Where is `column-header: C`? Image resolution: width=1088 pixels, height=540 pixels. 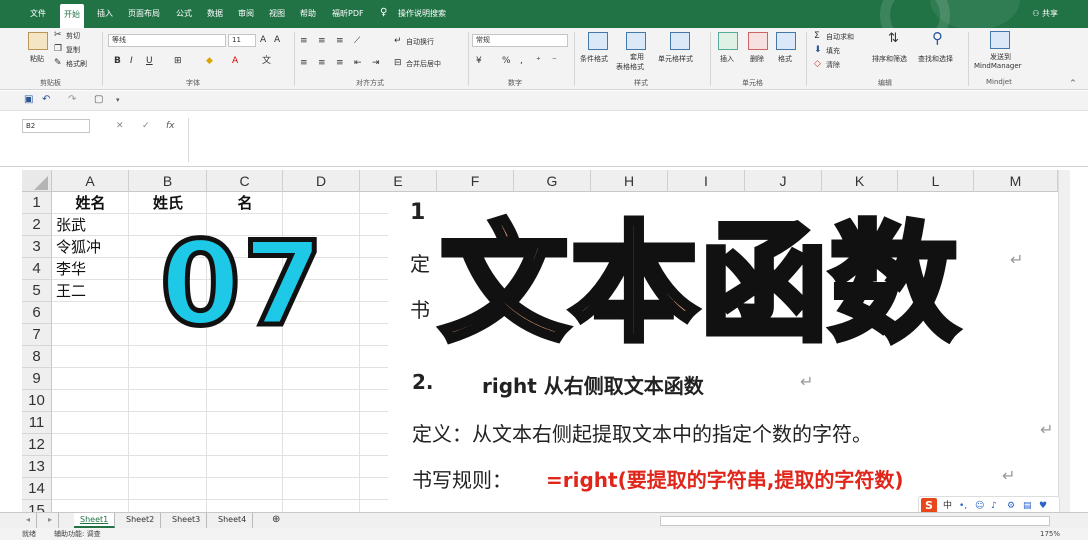 column-header: C is located at coordinates (245, 181).